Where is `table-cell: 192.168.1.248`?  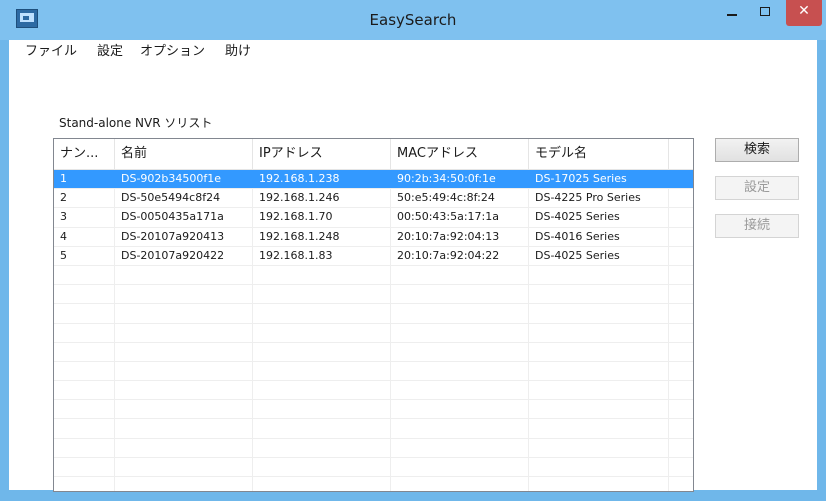
table-cell: 192.168.1.248 is located at coordinates (299, 236).